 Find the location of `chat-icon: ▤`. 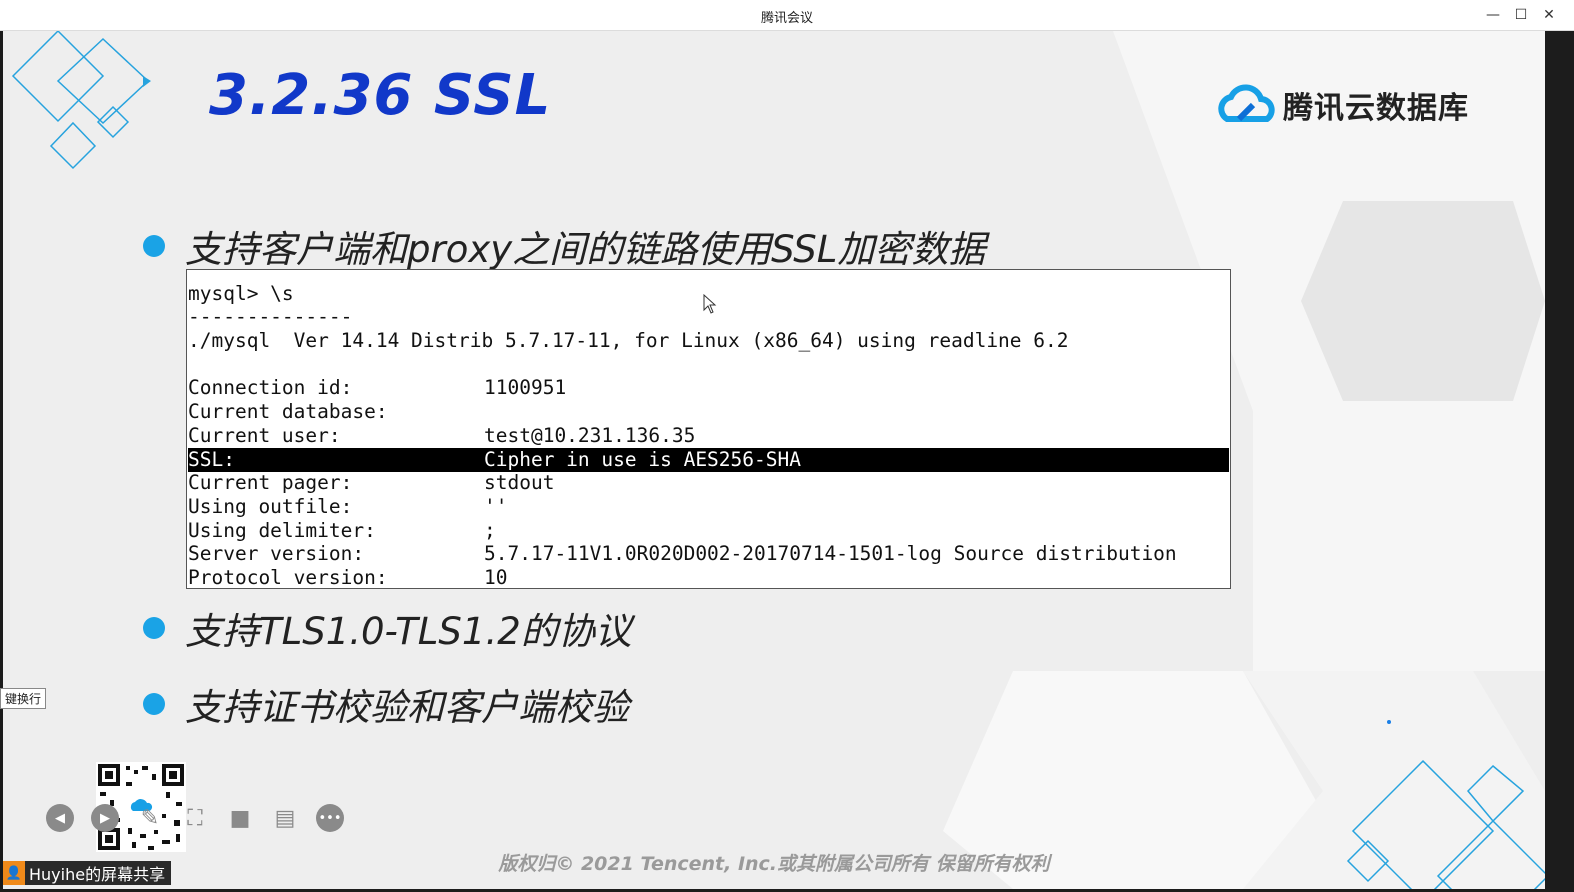

chat-icon: ▤ is located at coordinates (285, 818).